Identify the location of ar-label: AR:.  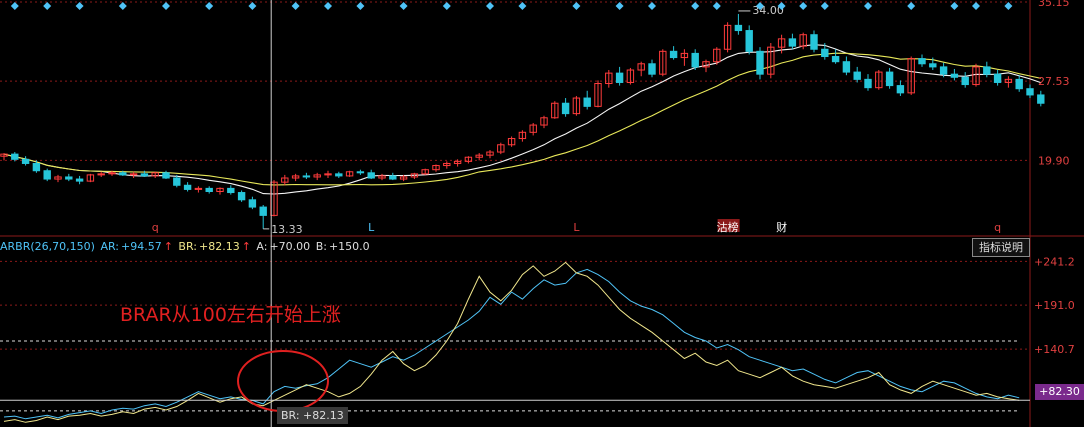
(109, 246).